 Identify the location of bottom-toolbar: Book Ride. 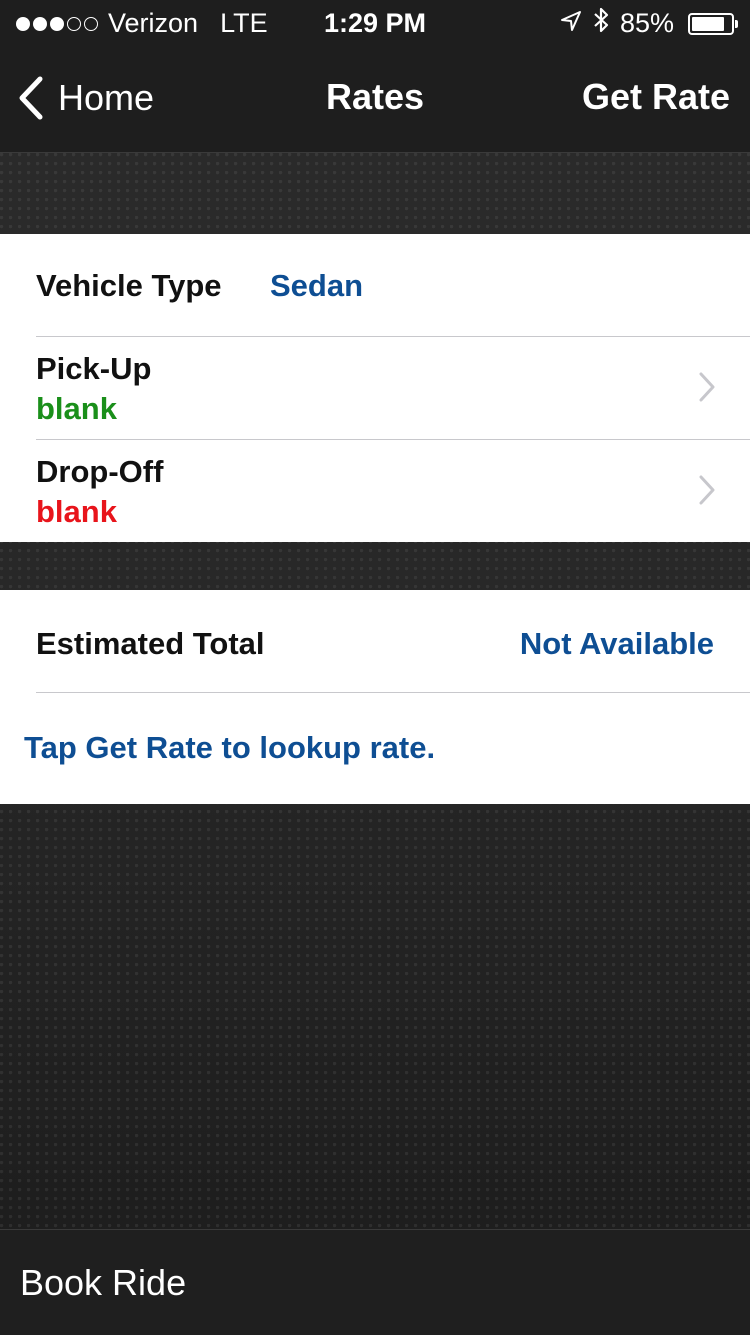
(375, 1282).